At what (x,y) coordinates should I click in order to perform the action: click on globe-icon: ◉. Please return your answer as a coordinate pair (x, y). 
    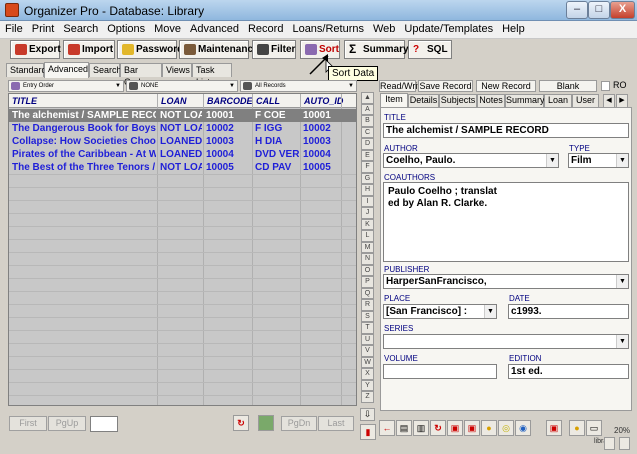
    Looking at the image, I should click on (523, 428).